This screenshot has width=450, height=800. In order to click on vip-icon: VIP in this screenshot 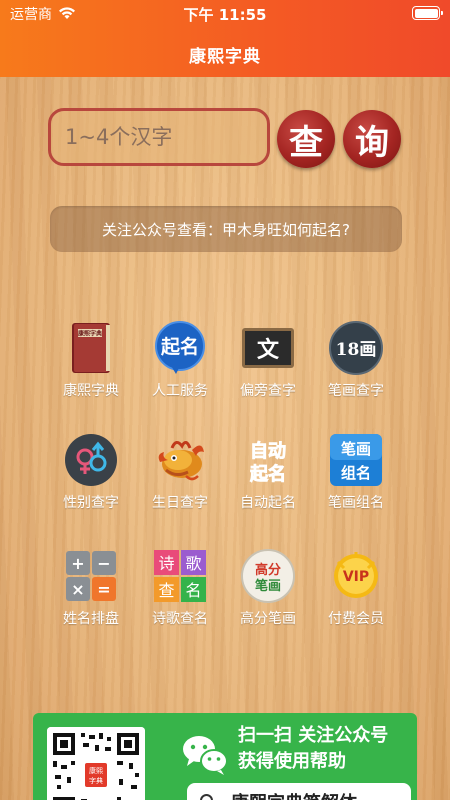, I will do `click(356, 575)`.